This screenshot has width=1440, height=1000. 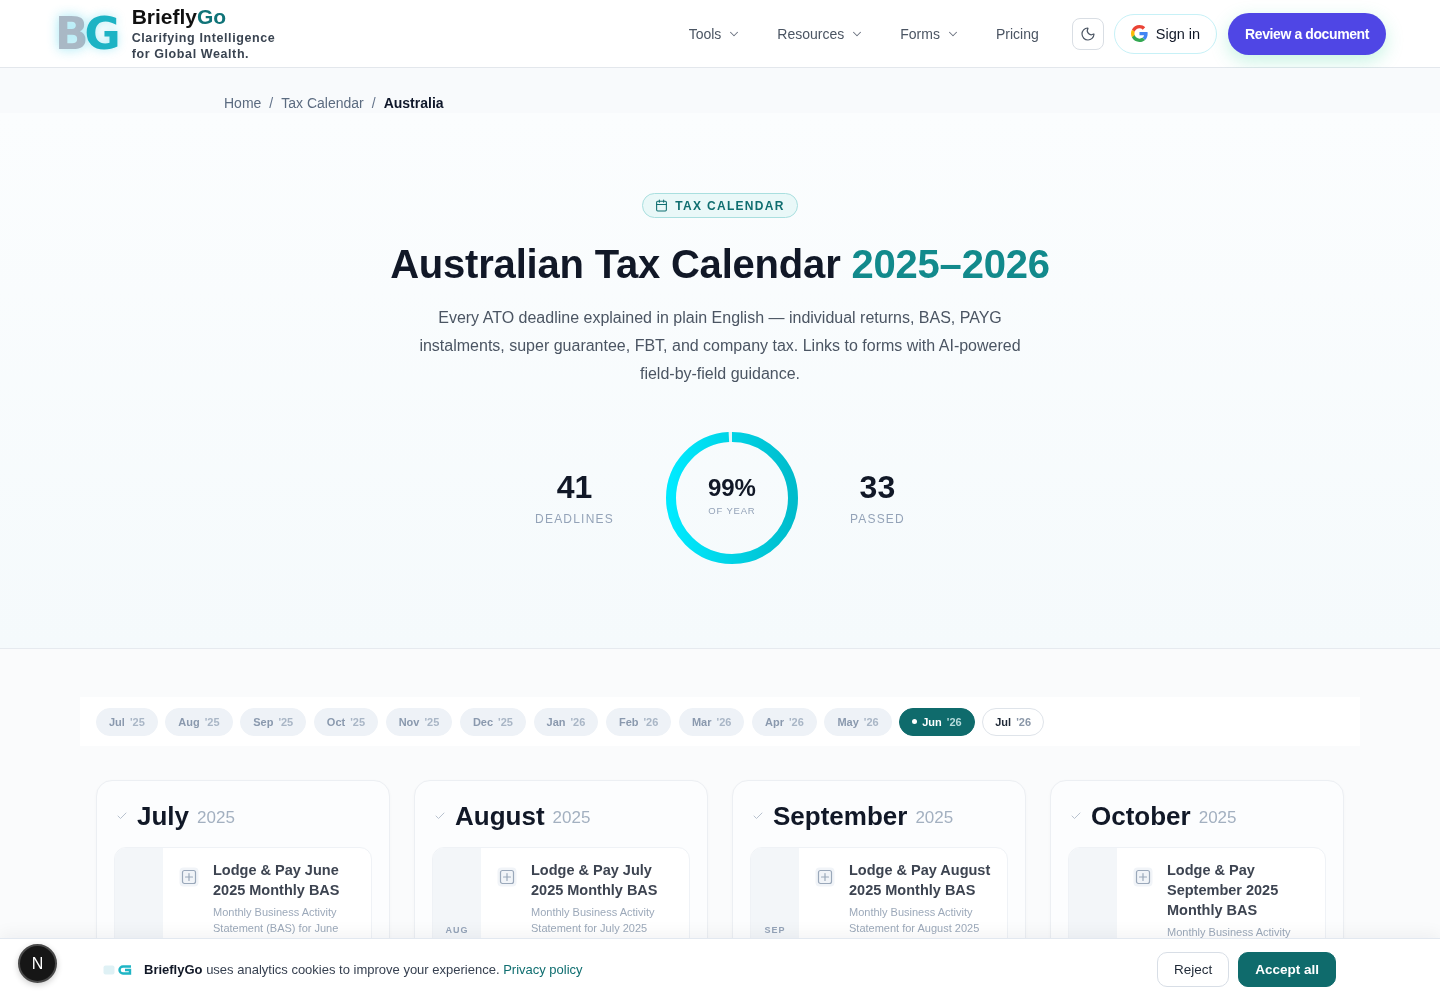 What do you see at coordinates (731, 487) in the screenshot?
I see `stat-value: 99%` at bounding box center [731, 487].